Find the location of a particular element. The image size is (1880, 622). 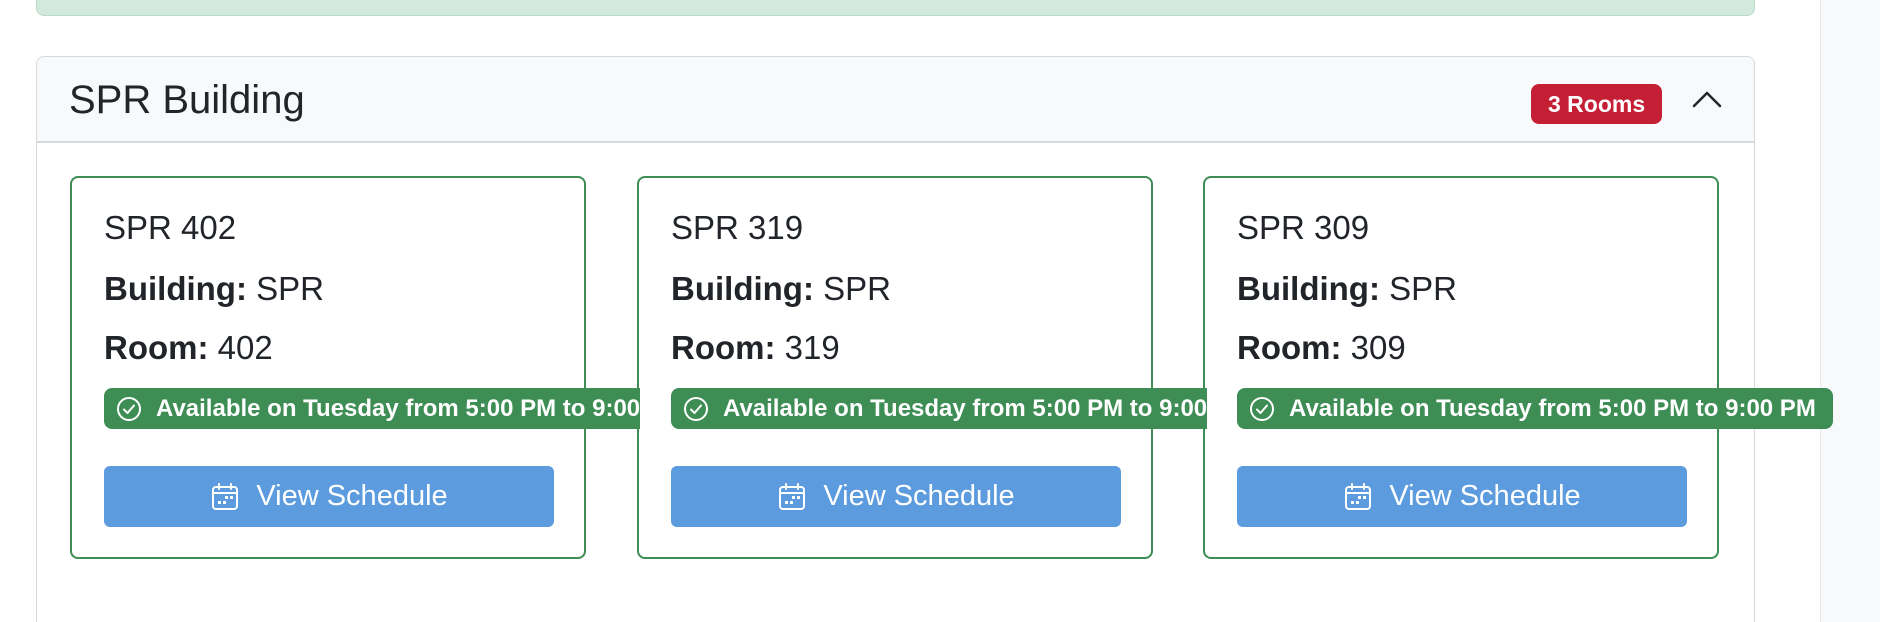

chevron-up-icon is located at coordinates (1707, 99).